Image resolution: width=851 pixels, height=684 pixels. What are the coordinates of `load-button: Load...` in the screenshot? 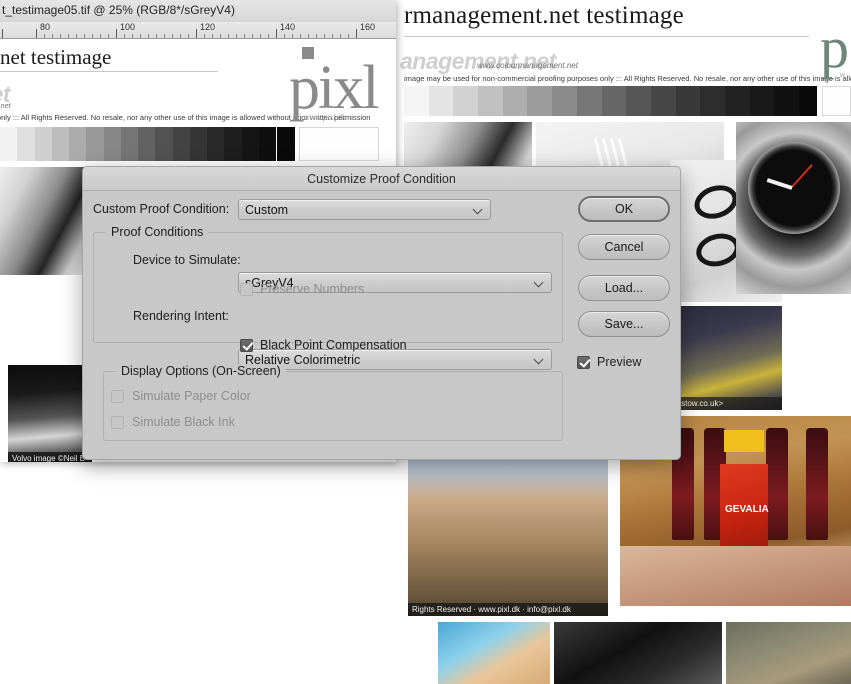 It's located at (624, 288).